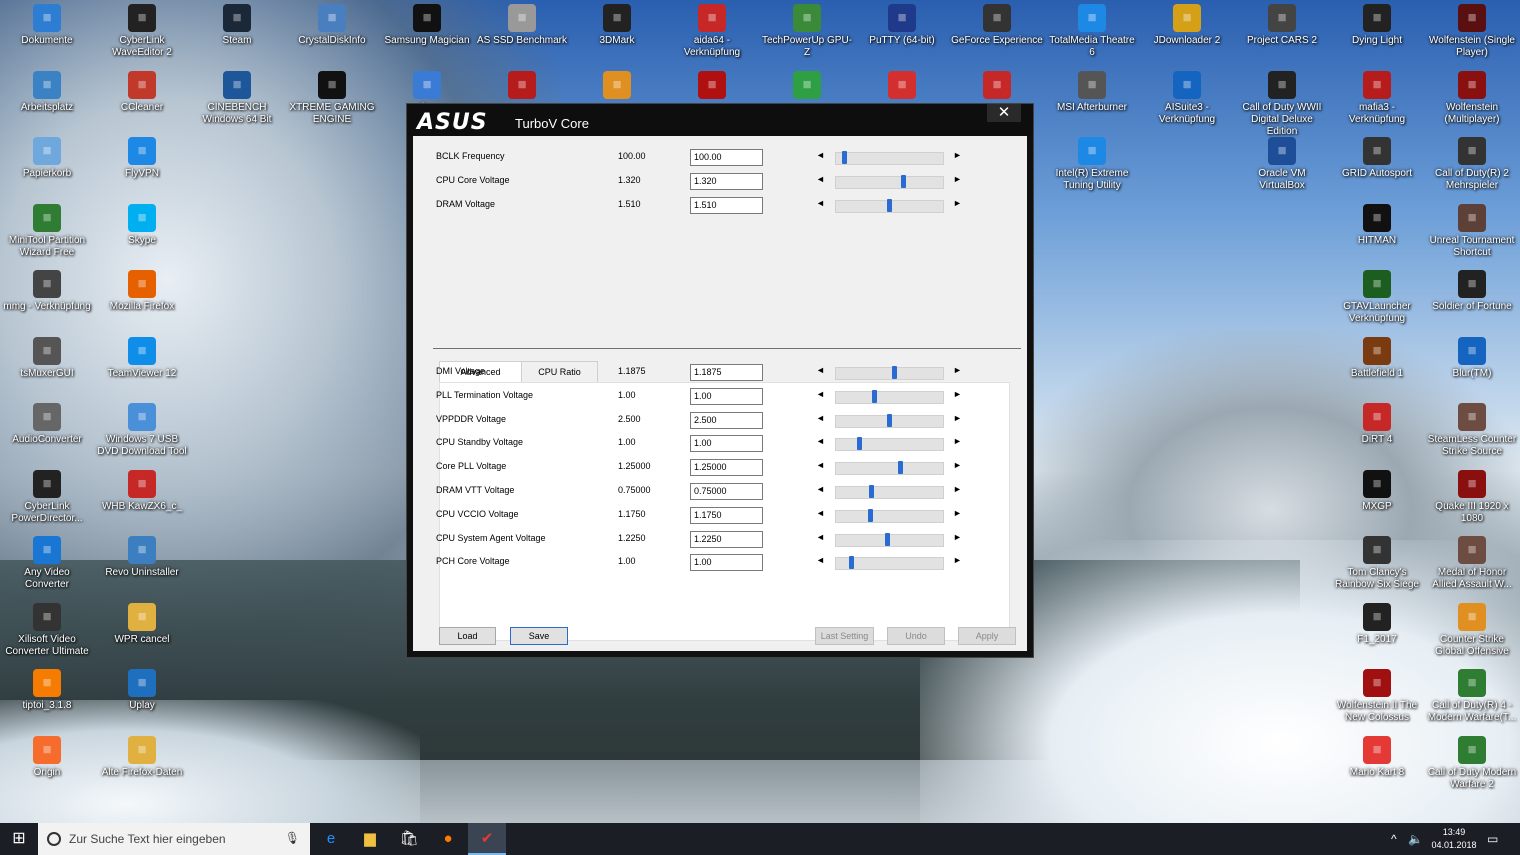 Image resolution: width=1520 pixels, height=855 pixels. What do you see at coordinates (47, 688) in the screenshot?
I see `desktop-shortcut-tiptoi-3-1-8: ■ tiptoi_3.1.8` at bounding box center [47, 688].